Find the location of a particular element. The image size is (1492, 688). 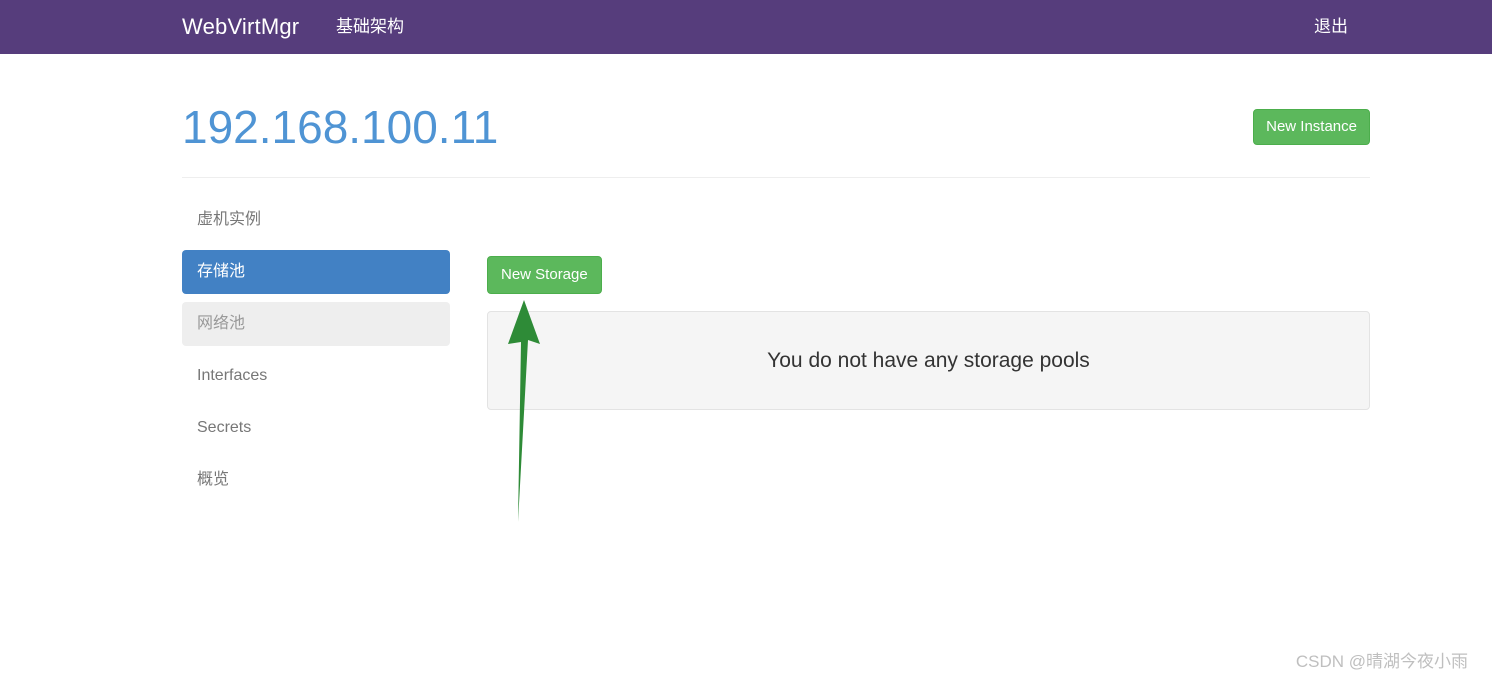

page-title: 192.168.100.11 is located at coordinates (340, 127).